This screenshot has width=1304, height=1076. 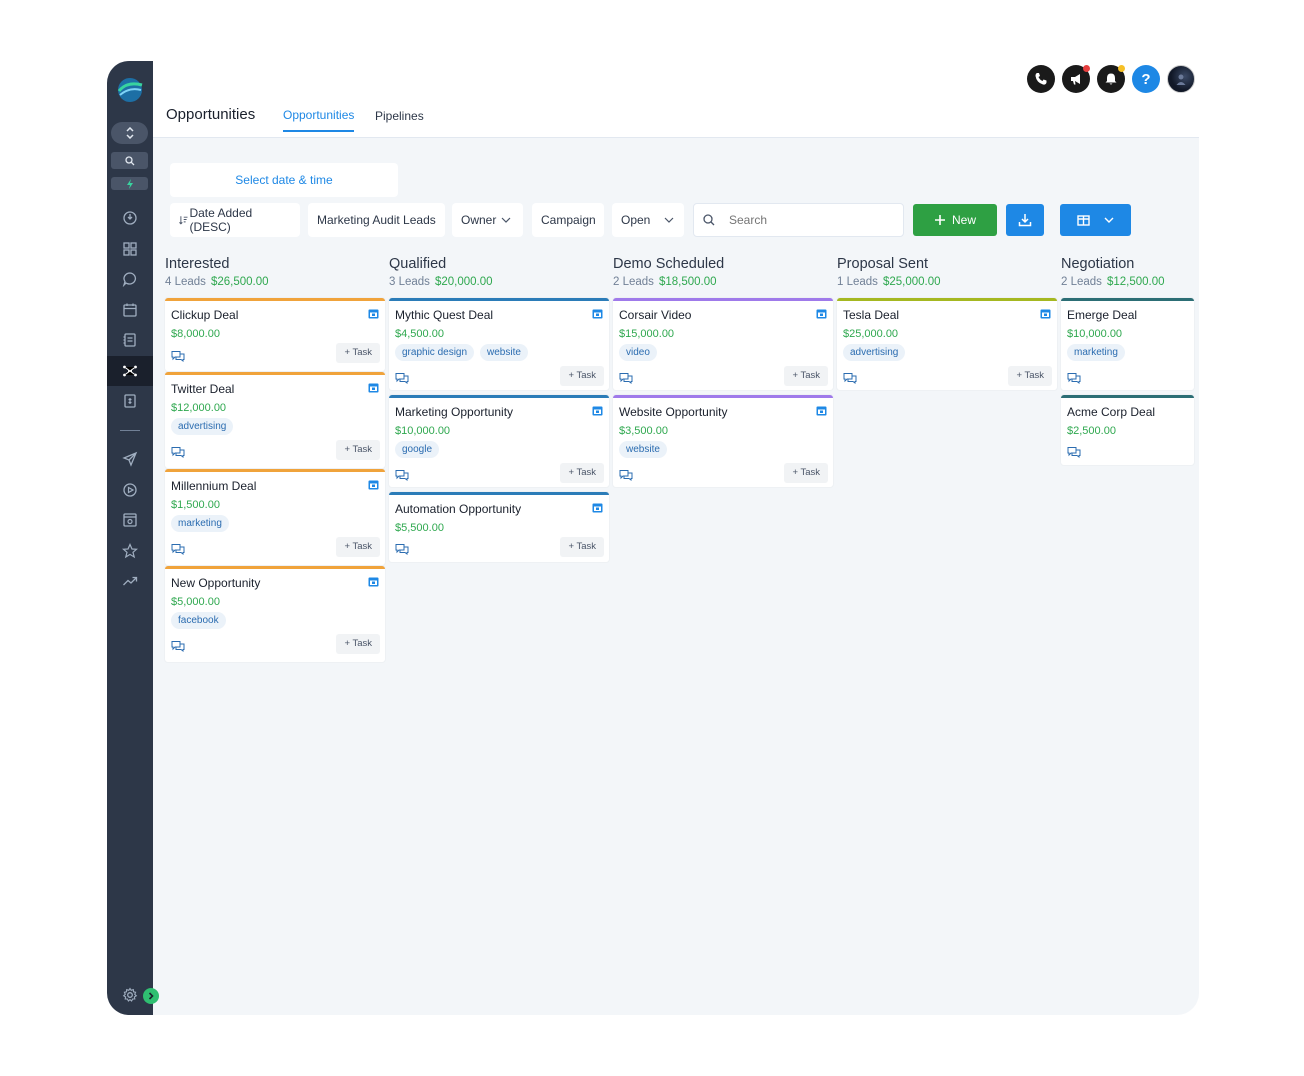 I want to click on avatar, so click(x=1181, y=79).